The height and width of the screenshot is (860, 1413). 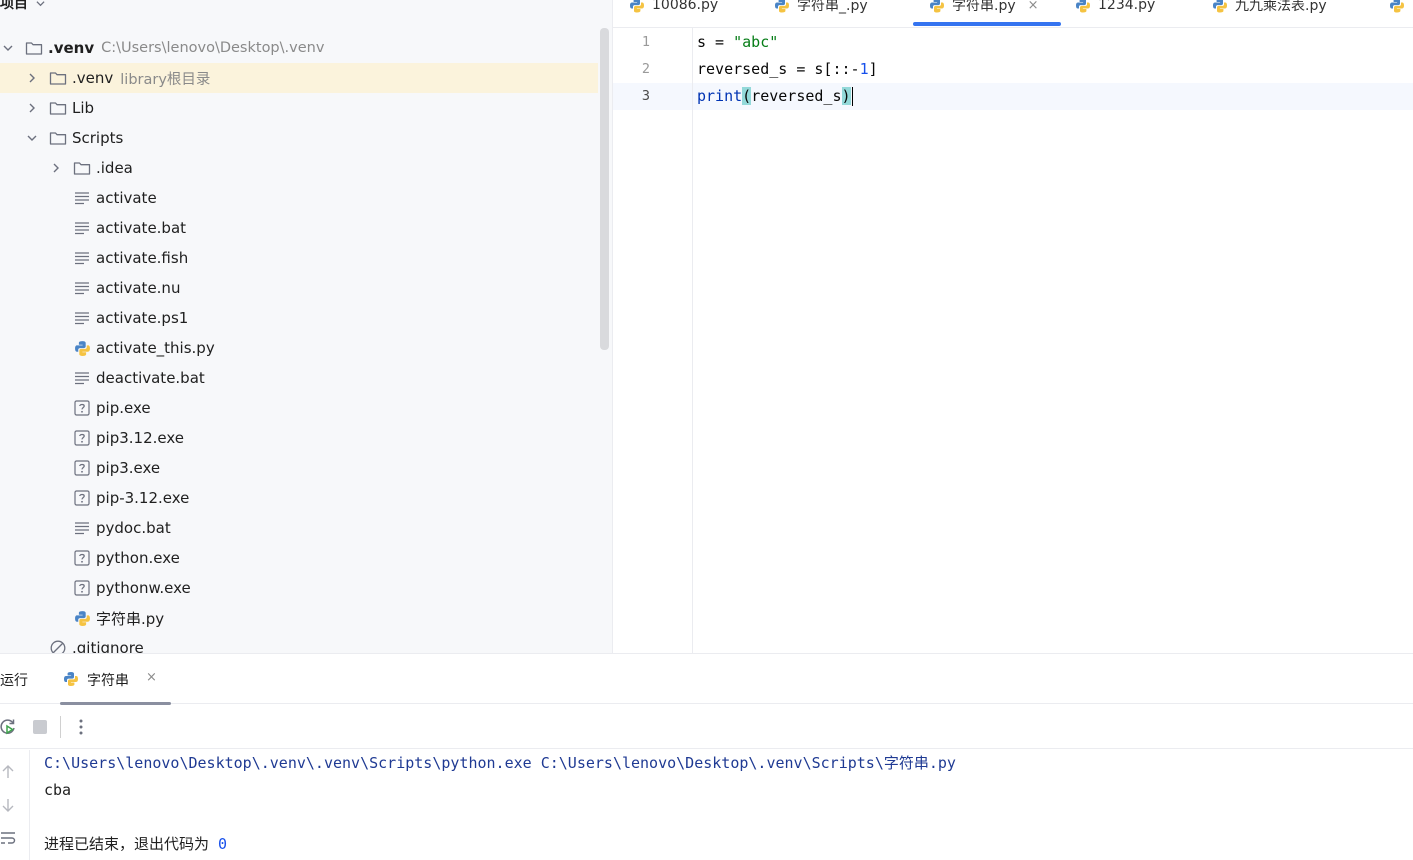 I want to click on tree-item-label: activate.bat, so click(x=141, y=228).